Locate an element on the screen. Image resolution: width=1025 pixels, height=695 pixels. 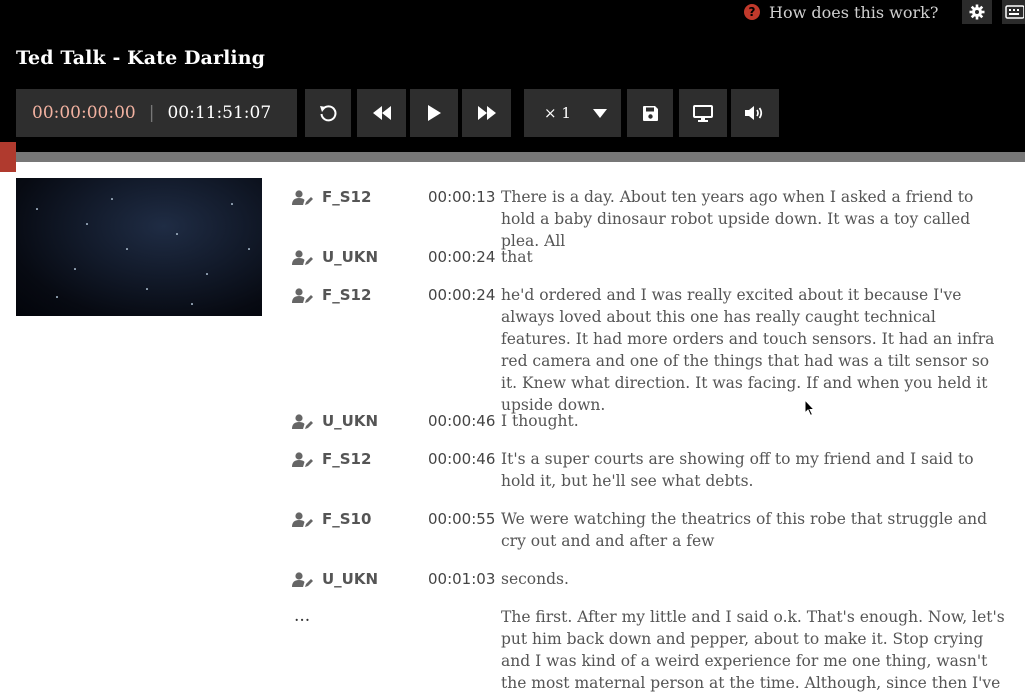
timecode: 00:00:55 is located at coordinates (461, 519).